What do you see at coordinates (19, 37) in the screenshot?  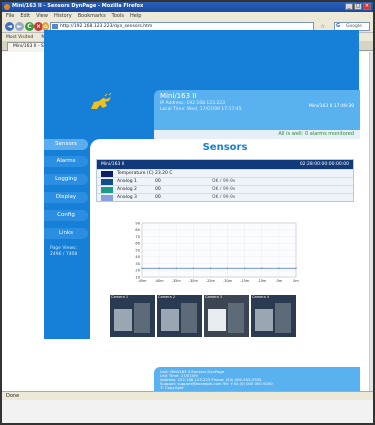 I see `bookmark-most-visited: Most Visited` at bounding box center [19, 37].